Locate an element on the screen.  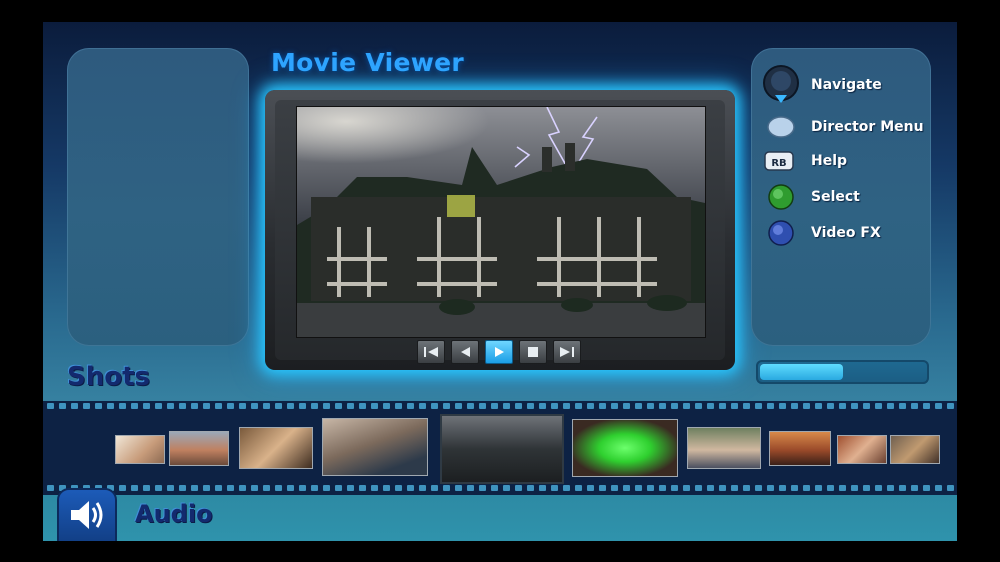
shot-thumbnail-5-selected is located at coordinates (502, 449).